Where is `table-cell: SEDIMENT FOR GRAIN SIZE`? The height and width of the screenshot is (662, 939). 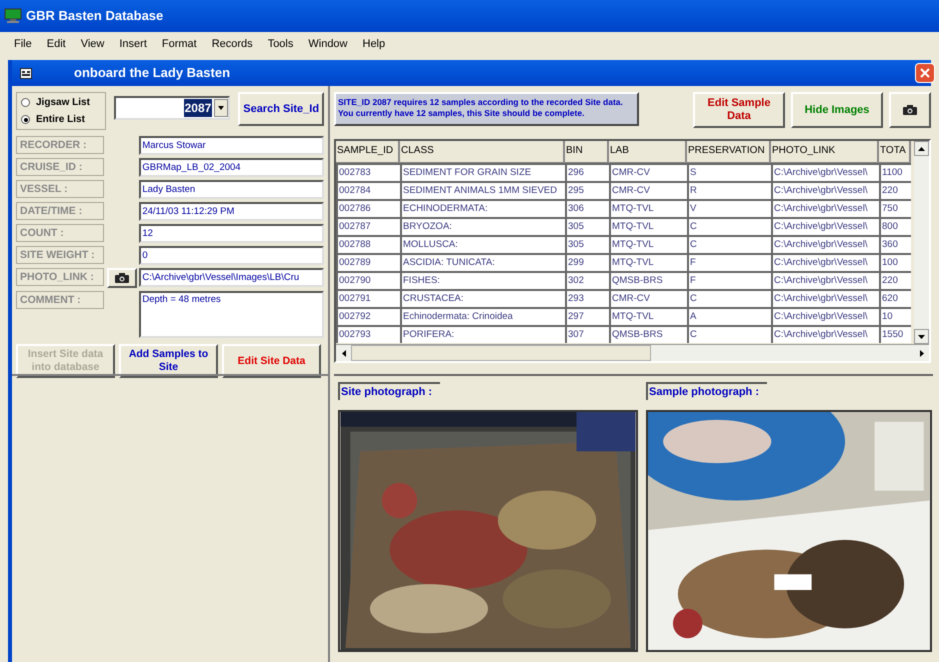
table-cell: SEDIMENT FOR GRAIN SIZE is located at coordinates (482, 172).